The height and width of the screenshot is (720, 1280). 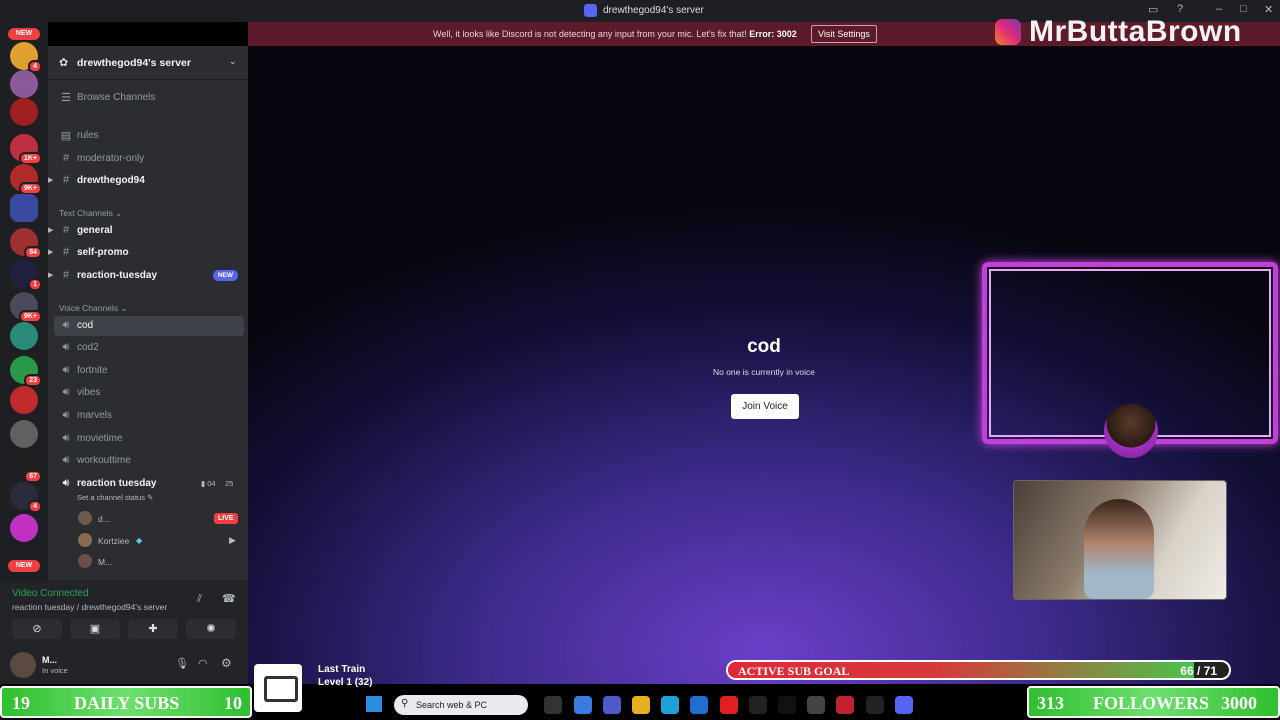 What do you see at coordinates (199, 599) in the screenshot?
I see `noise-suppression-icon: ⫽` at bounding box center [199, 599].